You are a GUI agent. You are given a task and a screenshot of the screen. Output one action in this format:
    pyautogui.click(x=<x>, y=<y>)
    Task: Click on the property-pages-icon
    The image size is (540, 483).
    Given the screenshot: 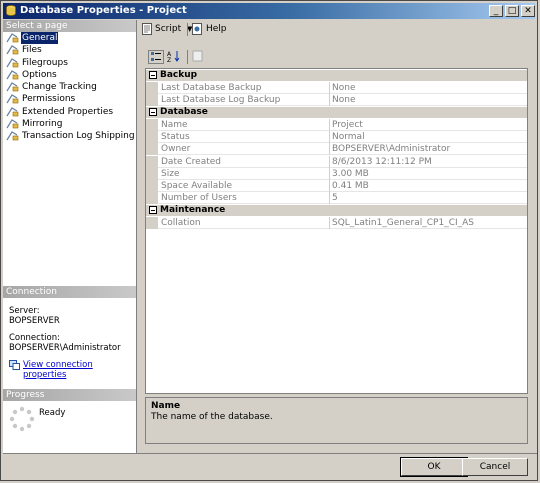 What is the action you would take?
    pyautogui.click(x=197, y=56)
    